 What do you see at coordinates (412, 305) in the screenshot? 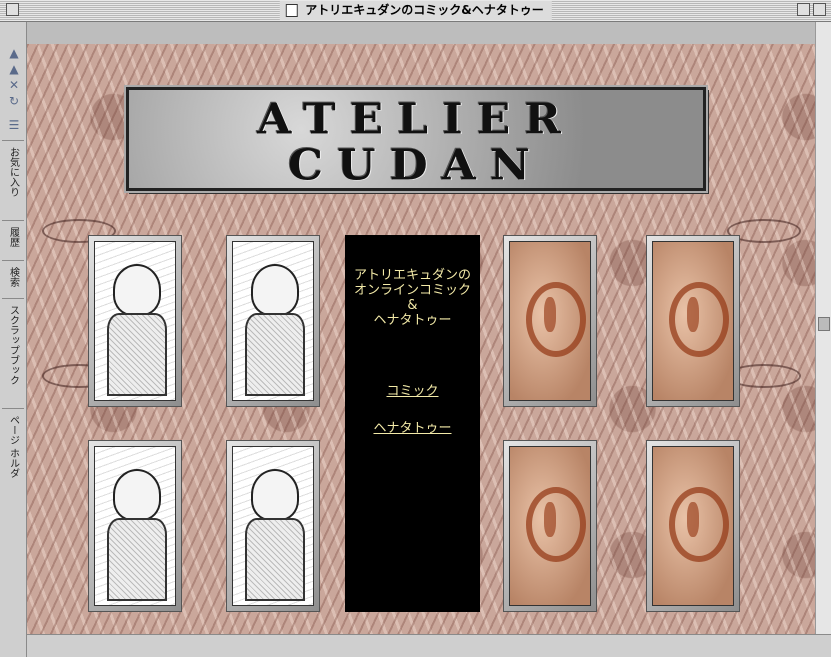
I see `heading-line-3: &` at bounding box center [412, 305].